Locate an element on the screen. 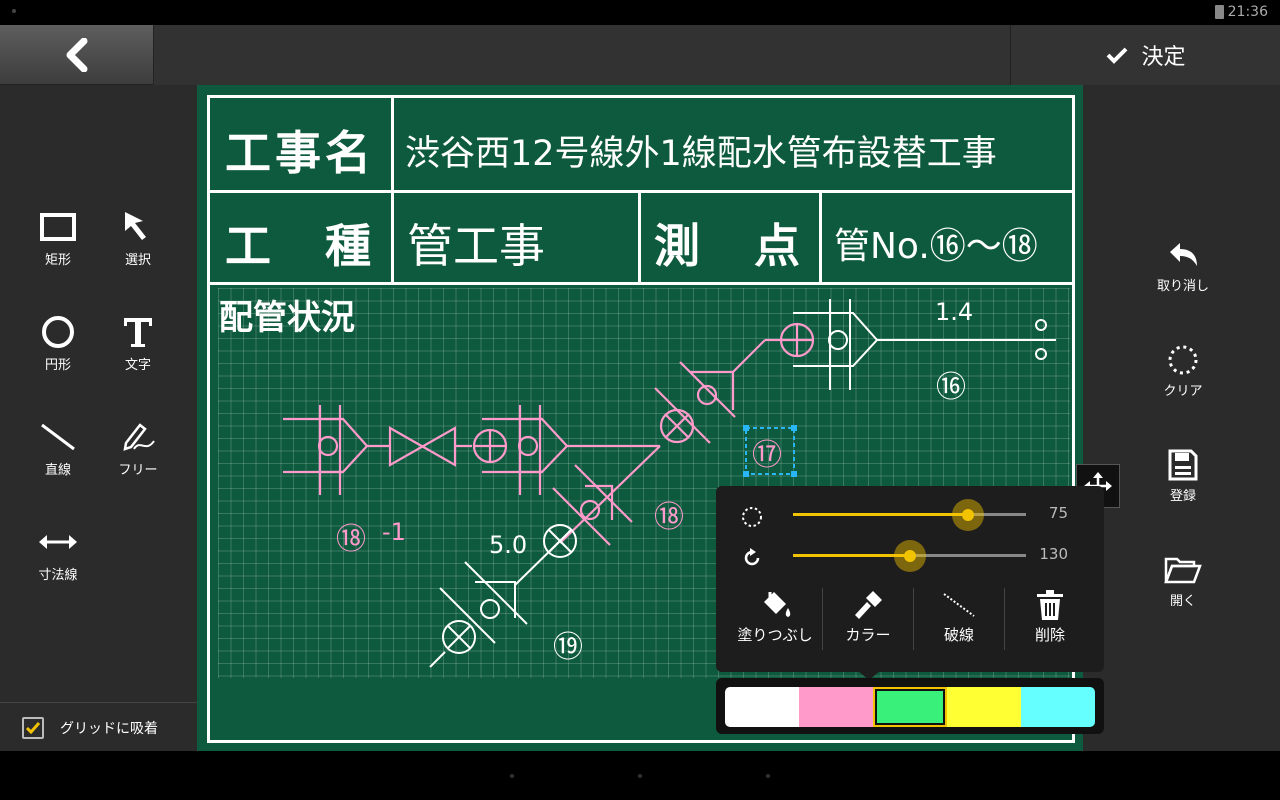  dashed-line-label: 破線 is located at coordinates (958, 635).